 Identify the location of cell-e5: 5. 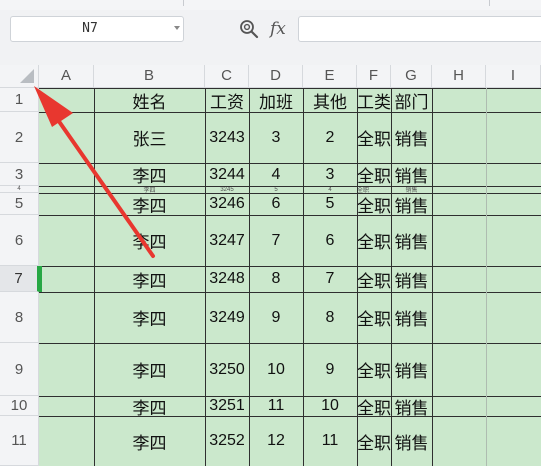
(330, 204).